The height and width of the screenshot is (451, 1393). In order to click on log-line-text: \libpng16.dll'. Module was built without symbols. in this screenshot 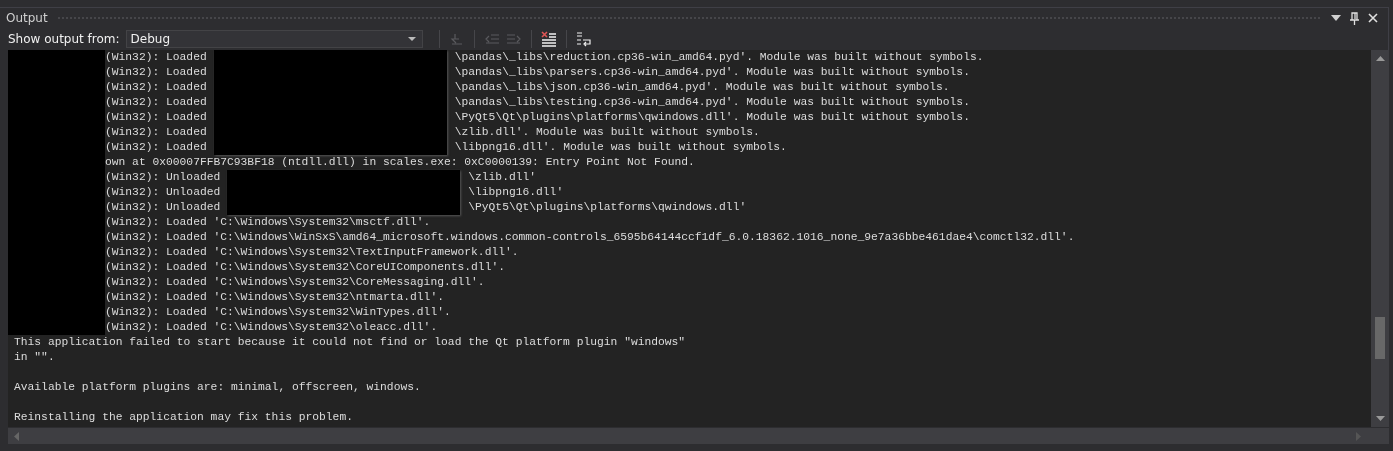, I will do `click(621, 147)`.